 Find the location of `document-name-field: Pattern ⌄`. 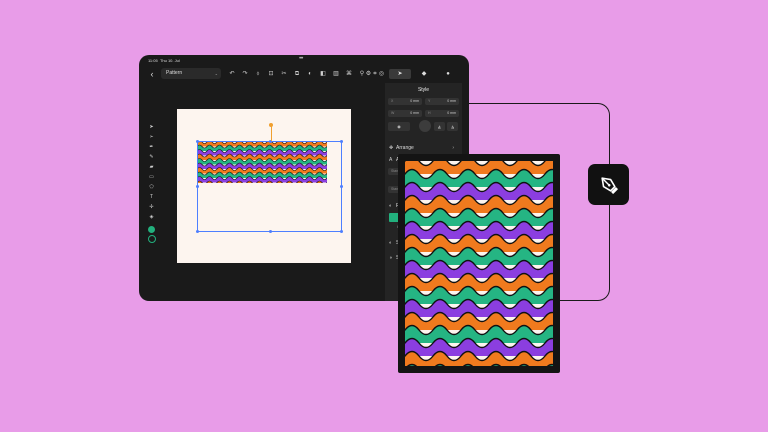

document-name-field: Pattern ⌄ is located at coordinates (191, 73).